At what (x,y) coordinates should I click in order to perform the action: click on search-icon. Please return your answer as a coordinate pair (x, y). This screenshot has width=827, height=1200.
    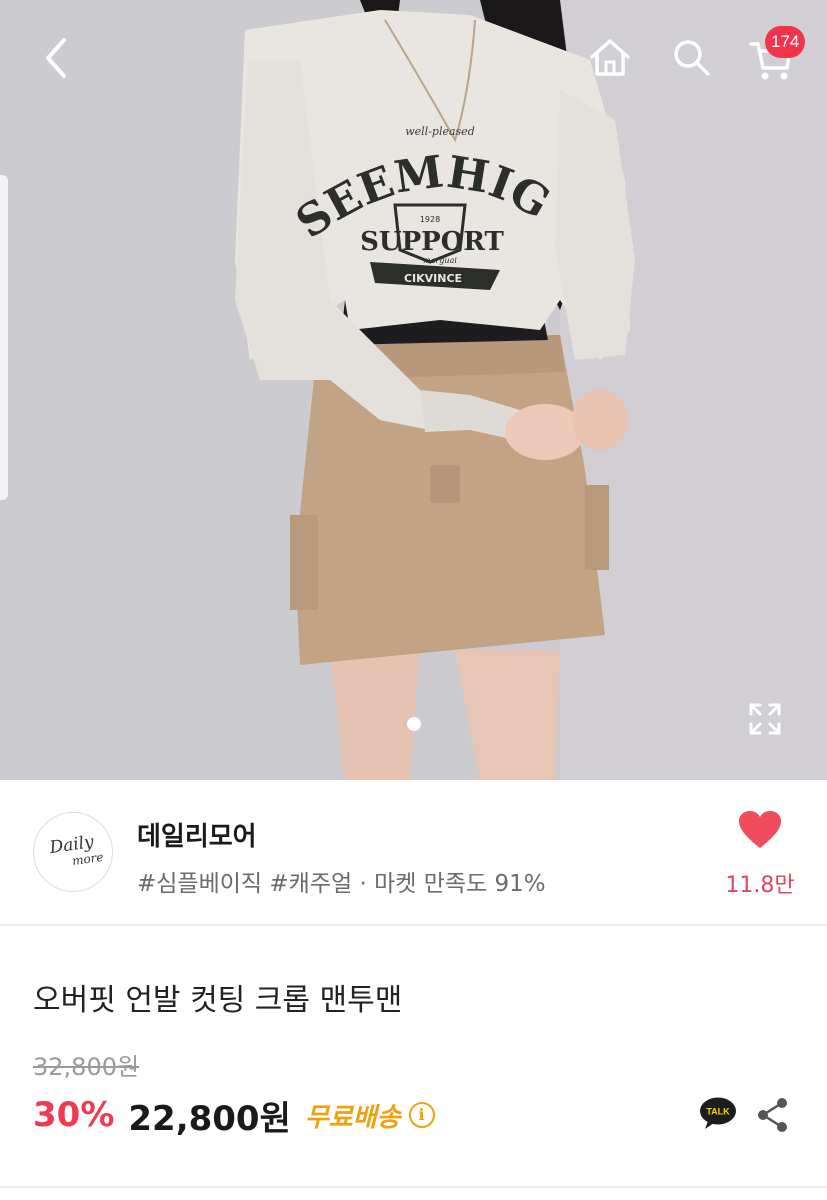
    Looking at the image, I should click on (692, 58).